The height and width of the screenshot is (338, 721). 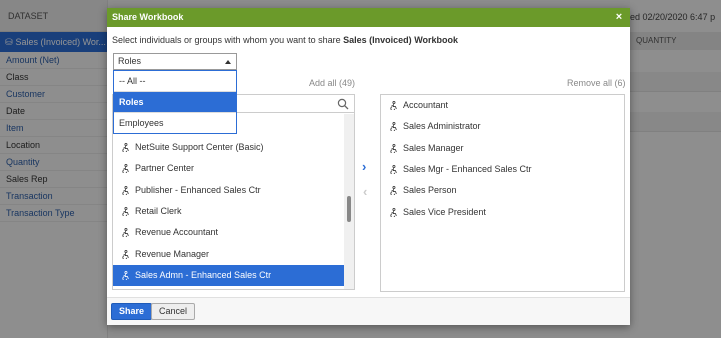 I want to click on selected-list-item: Sales Mgr - Enhanced Sales Ctr, so click(x=502, y=169).